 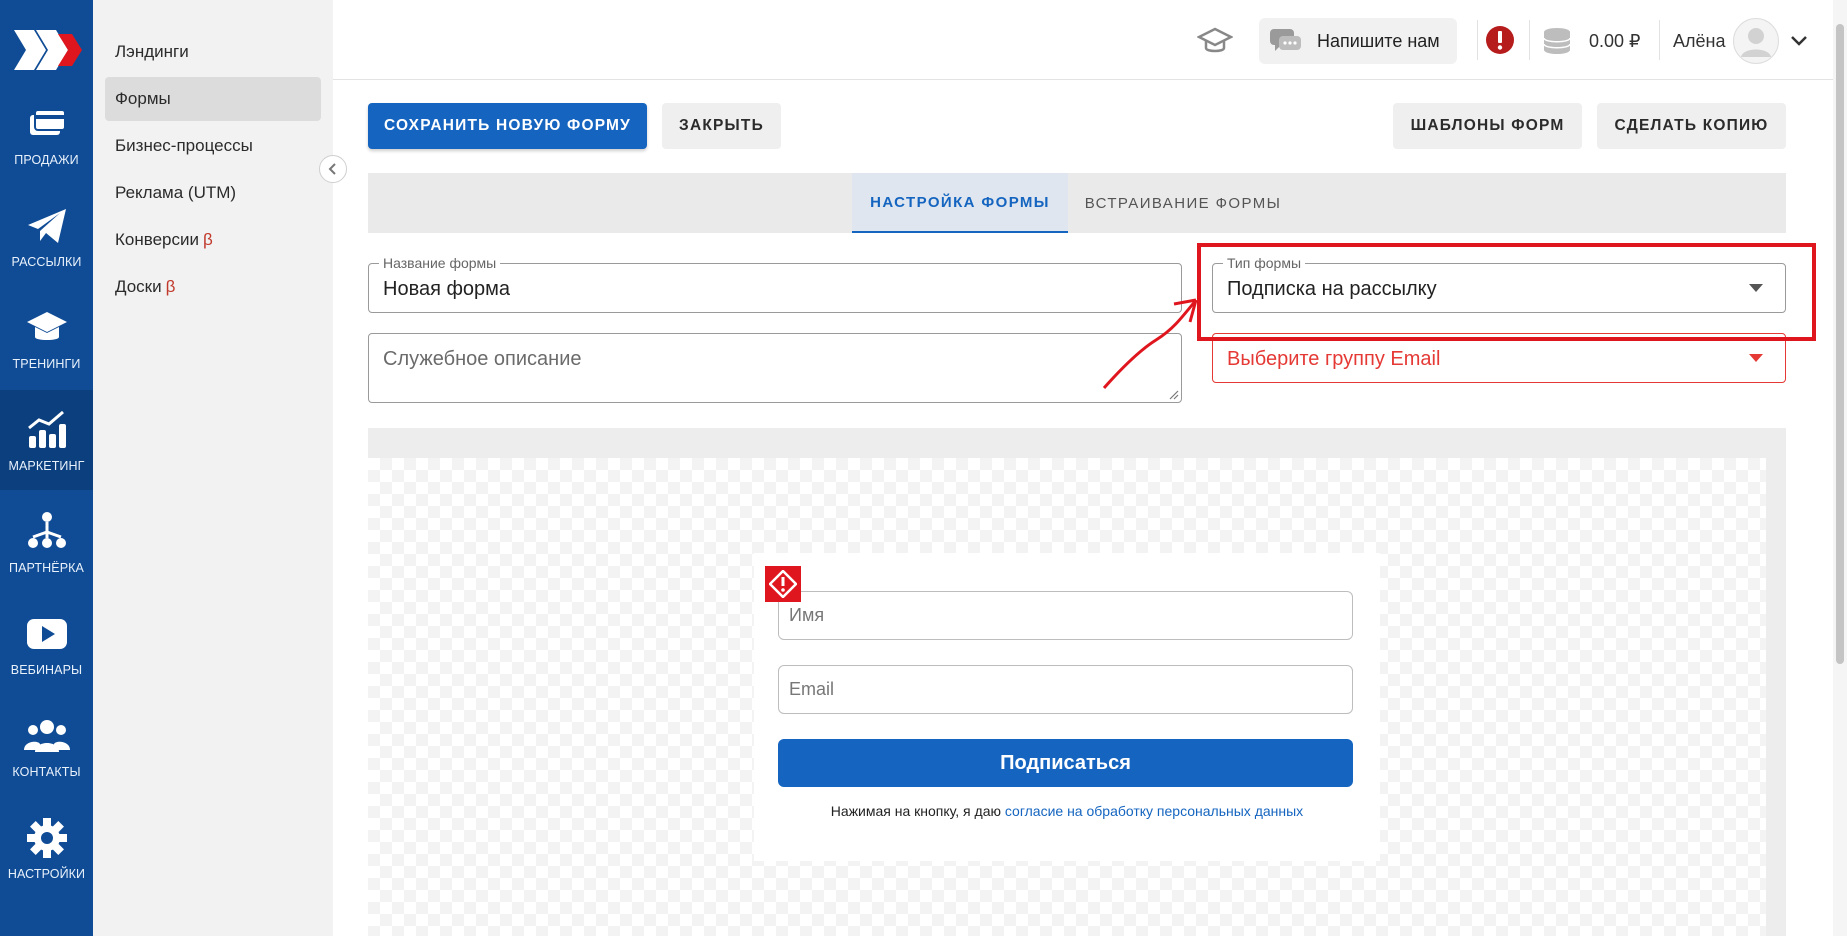 I want to click on training-cap-button, so click(x=1215, y=41).